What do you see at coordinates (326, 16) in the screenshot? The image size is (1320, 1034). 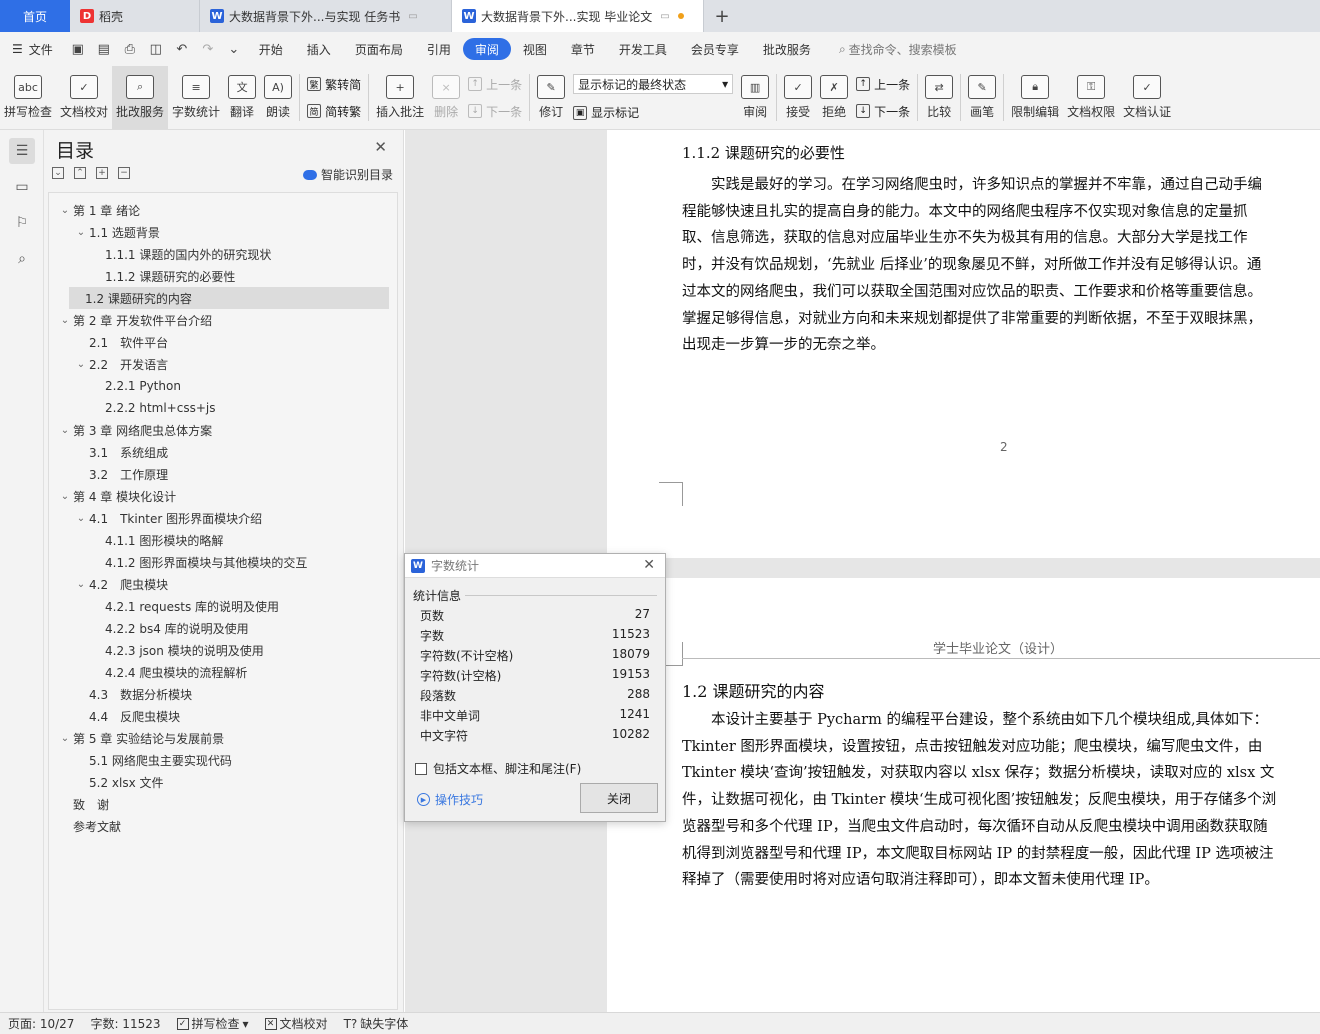 I see `tab-task-book: W 大数据背景下外...与实现 任务书 ▭` at bounding box center [326, 16].